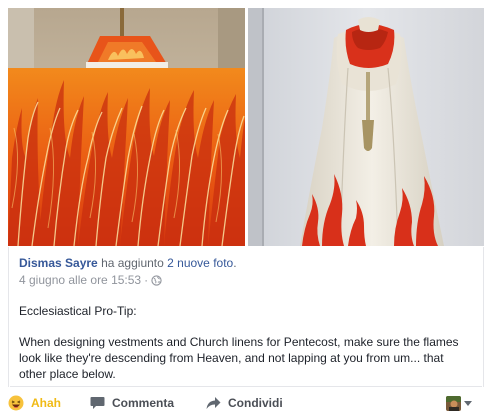 The image size is (491, 419). Describe the element at coordinates (80, 280) in the screenshot. I see `post-timestamp-link: 4 giugno alle ore 15:53` at that location.